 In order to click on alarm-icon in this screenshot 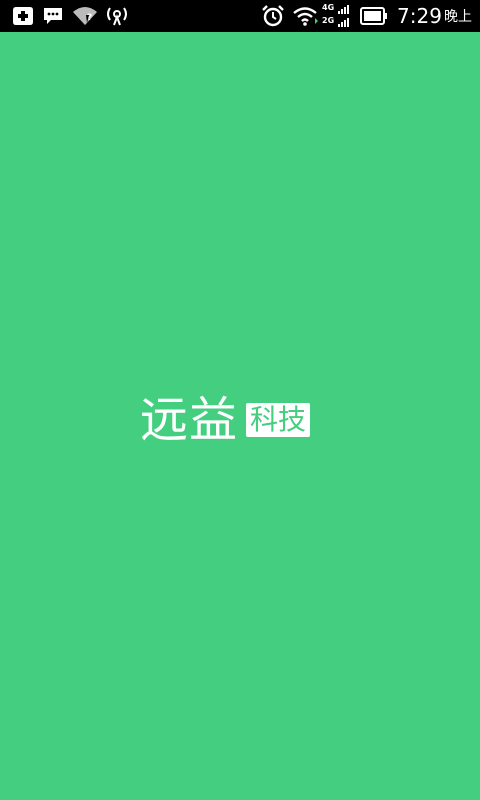, I will do `click(273, 16)`.